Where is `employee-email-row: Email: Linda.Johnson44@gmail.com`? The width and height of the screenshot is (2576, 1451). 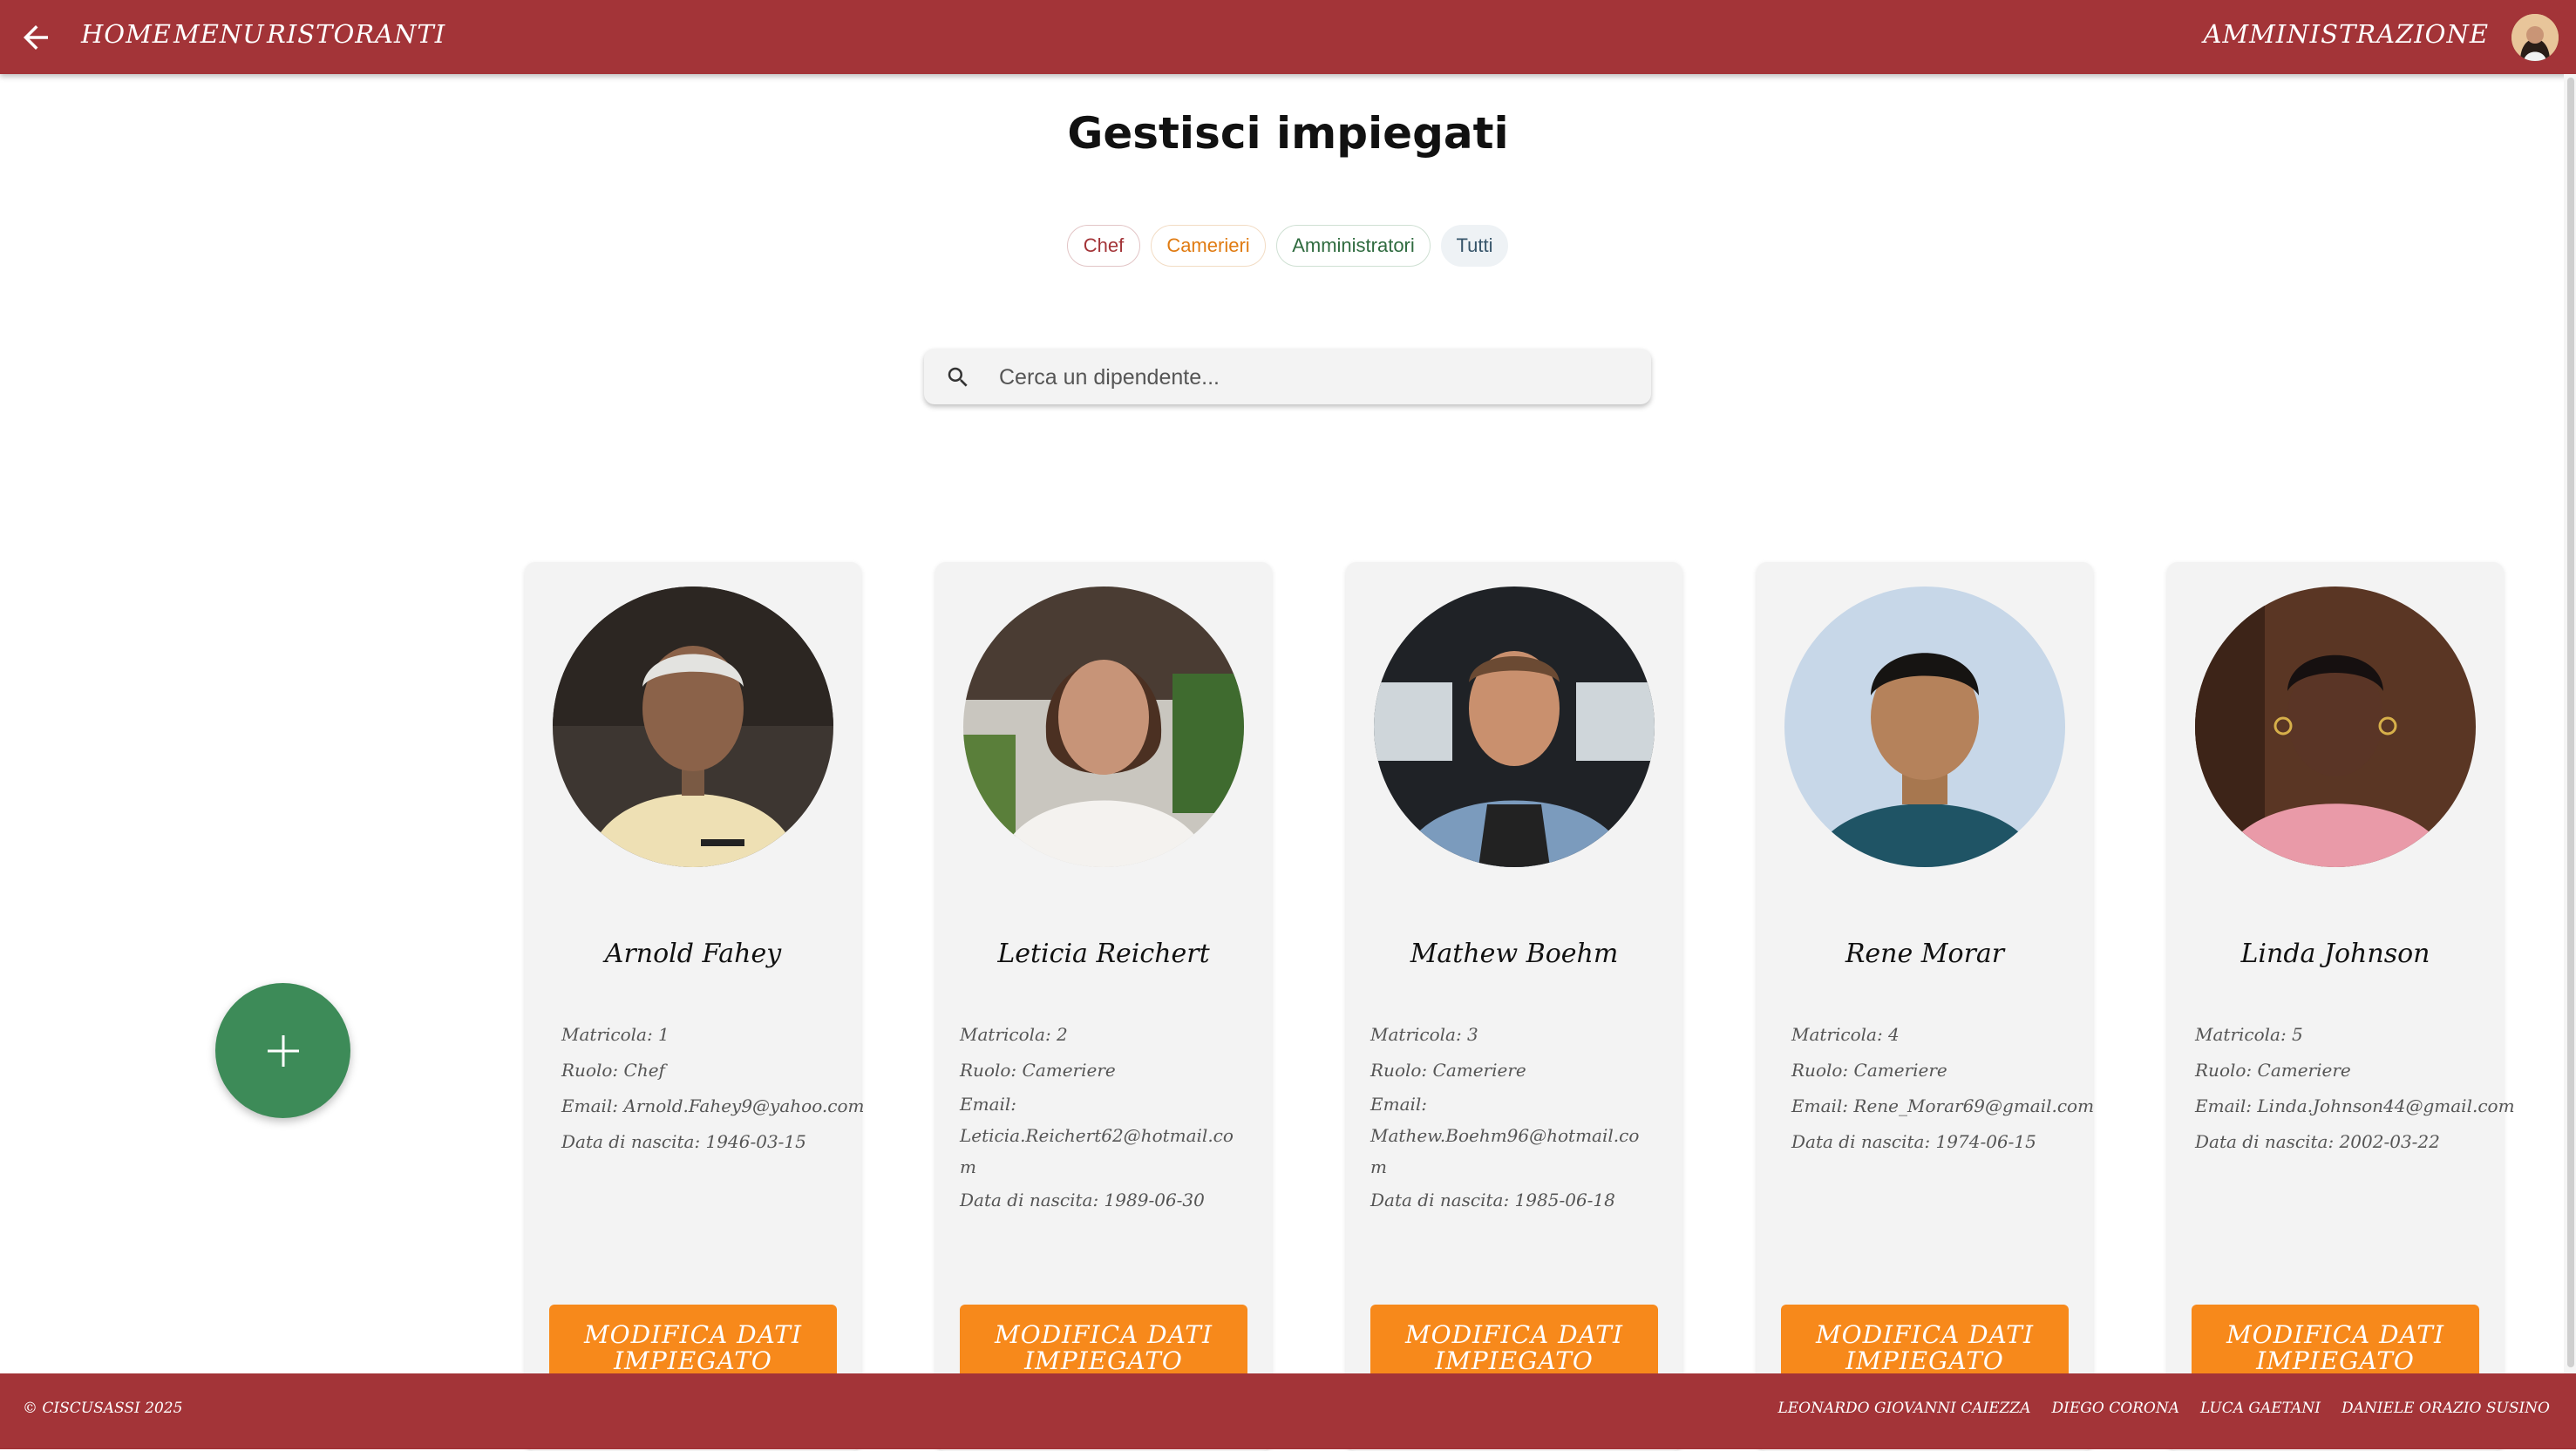 employee-email-row: Email: Linda.Johnson44@gmail.com is located at coordinates (2355, 1106).